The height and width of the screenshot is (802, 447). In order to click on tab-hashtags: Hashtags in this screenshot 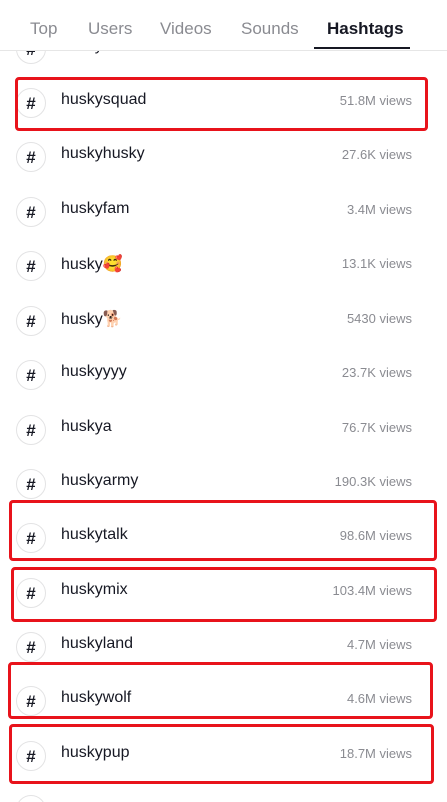, I will do `click(365, 25)`.